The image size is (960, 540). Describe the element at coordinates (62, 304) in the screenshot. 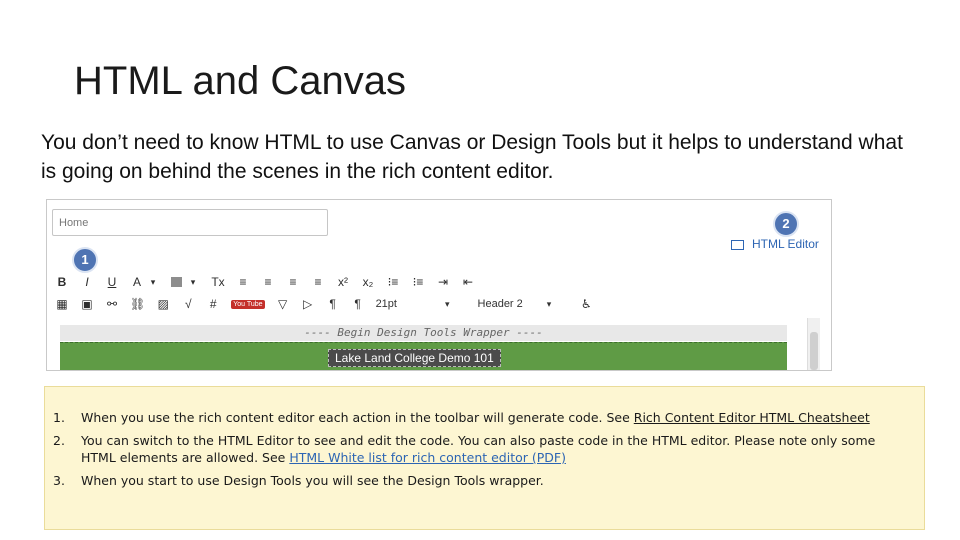

I see `table-icon: ▦` at that location.